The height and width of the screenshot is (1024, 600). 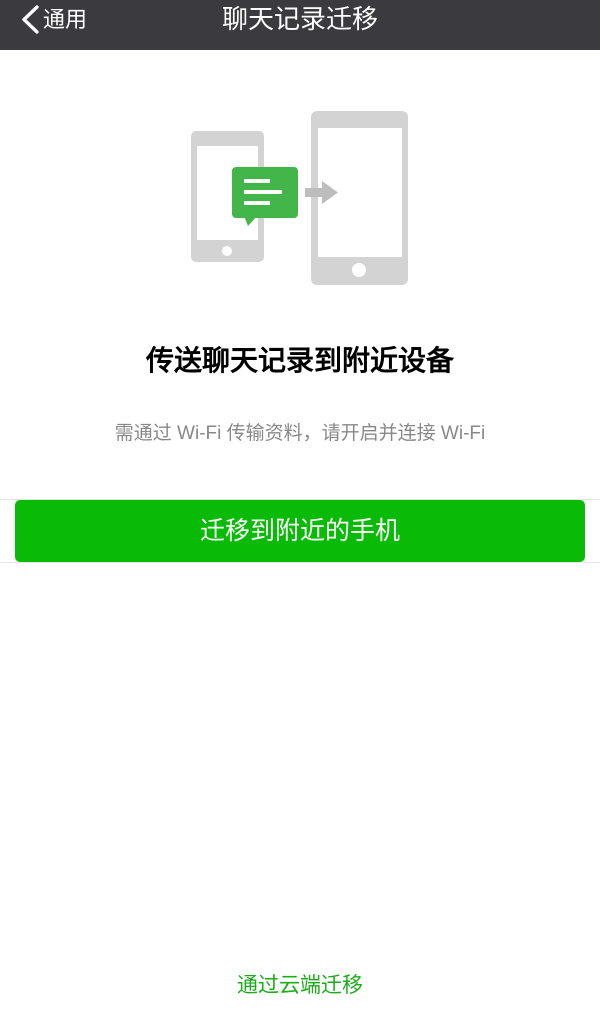 I want to click on migration-illustration, so click(x=299, y=198).